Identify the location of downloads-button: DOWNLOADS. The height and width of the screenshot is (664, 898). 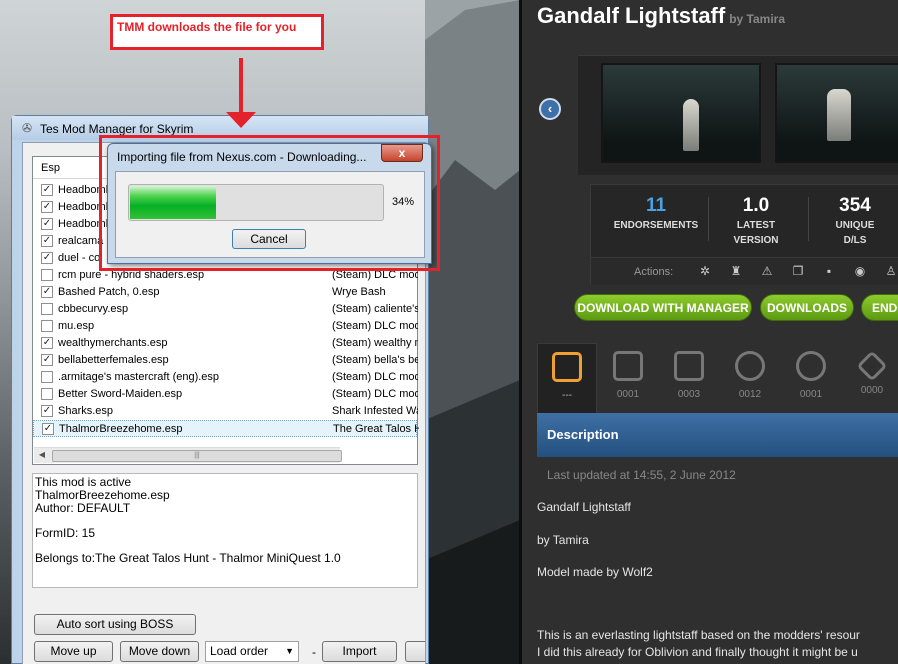
(807, 307).